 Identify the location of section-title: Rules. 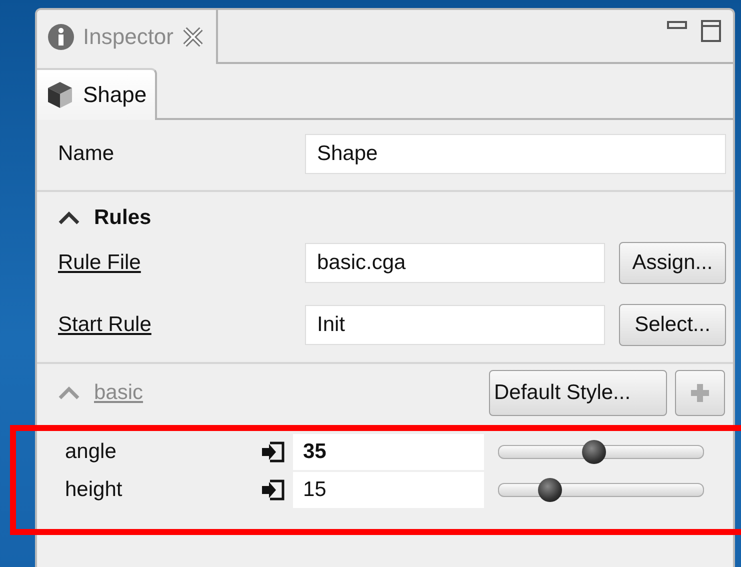
(123, 218).